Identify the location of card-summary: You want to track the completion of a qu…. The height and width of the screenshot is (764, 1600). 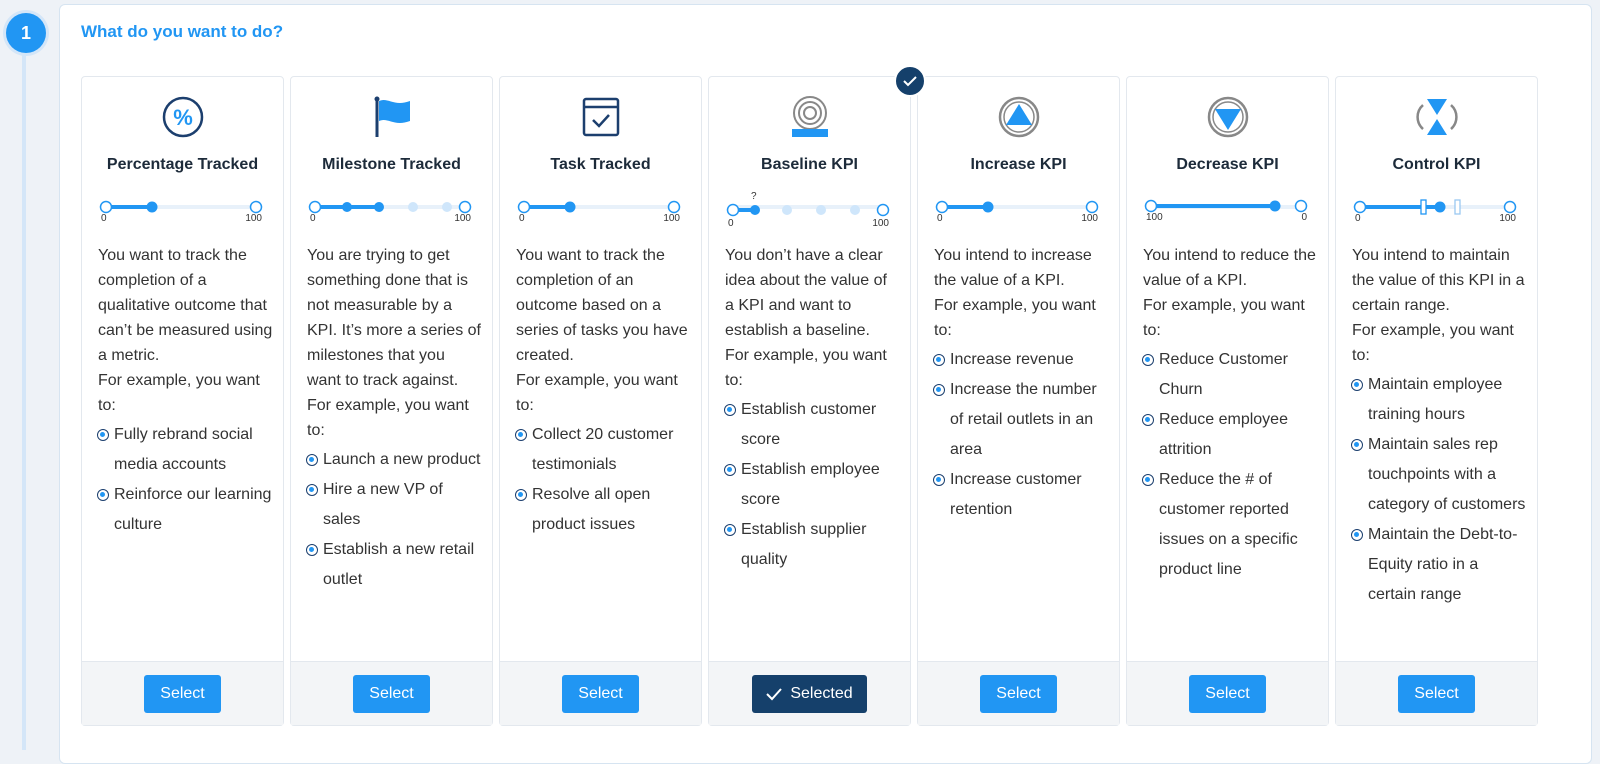
(185, 305).